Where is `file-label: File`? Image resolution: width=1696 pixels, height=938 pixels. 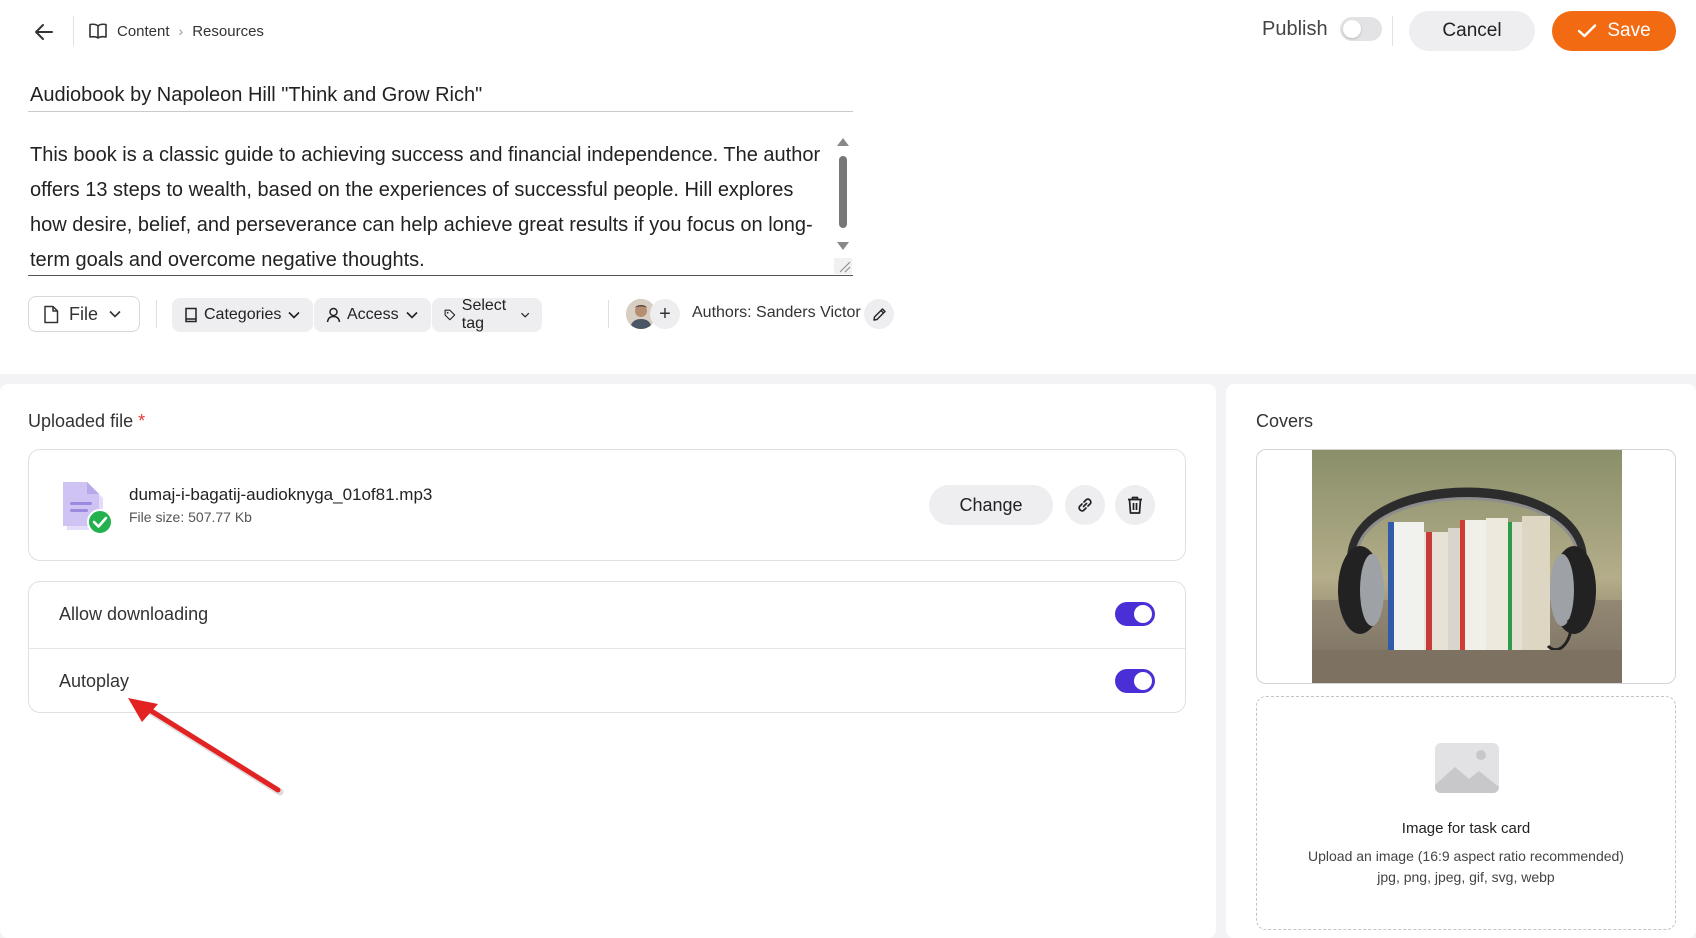 file-label: File is located at coordinates (84, 313).